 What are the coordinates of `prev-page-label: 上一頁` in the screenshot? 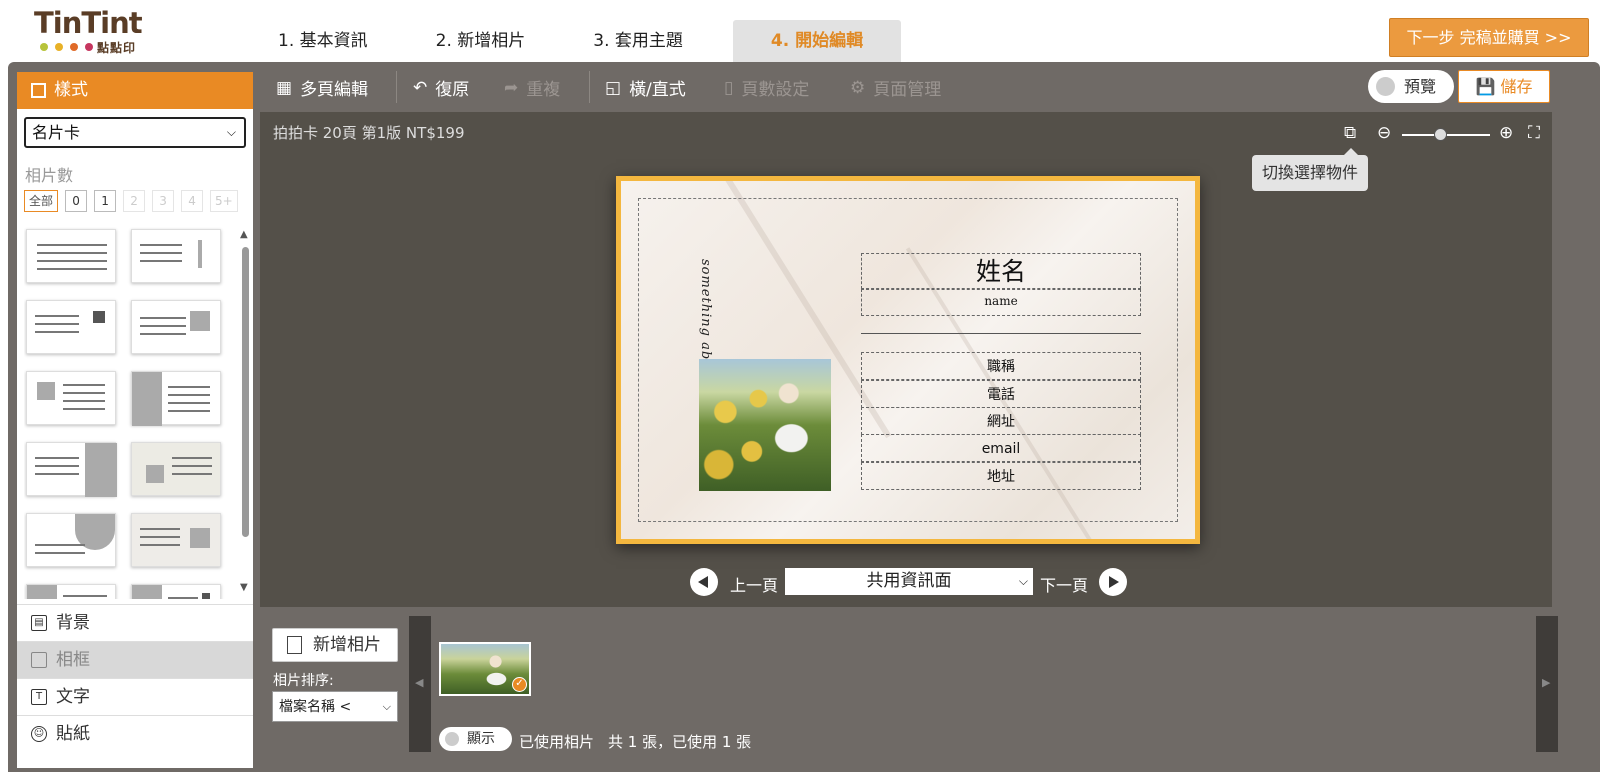 It's located at (754, 584).